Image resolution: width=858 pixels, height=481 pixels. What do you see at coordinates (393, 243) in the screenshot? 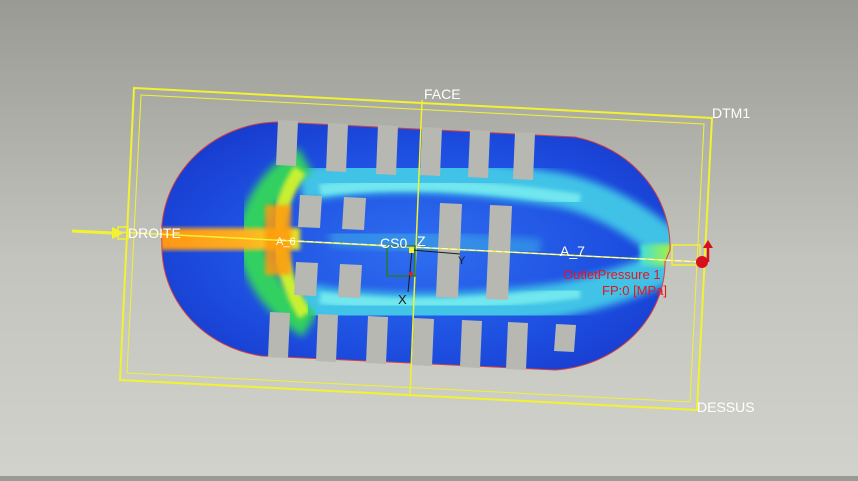
I see `label-csys: CS0` at bounding box center [393, 243].